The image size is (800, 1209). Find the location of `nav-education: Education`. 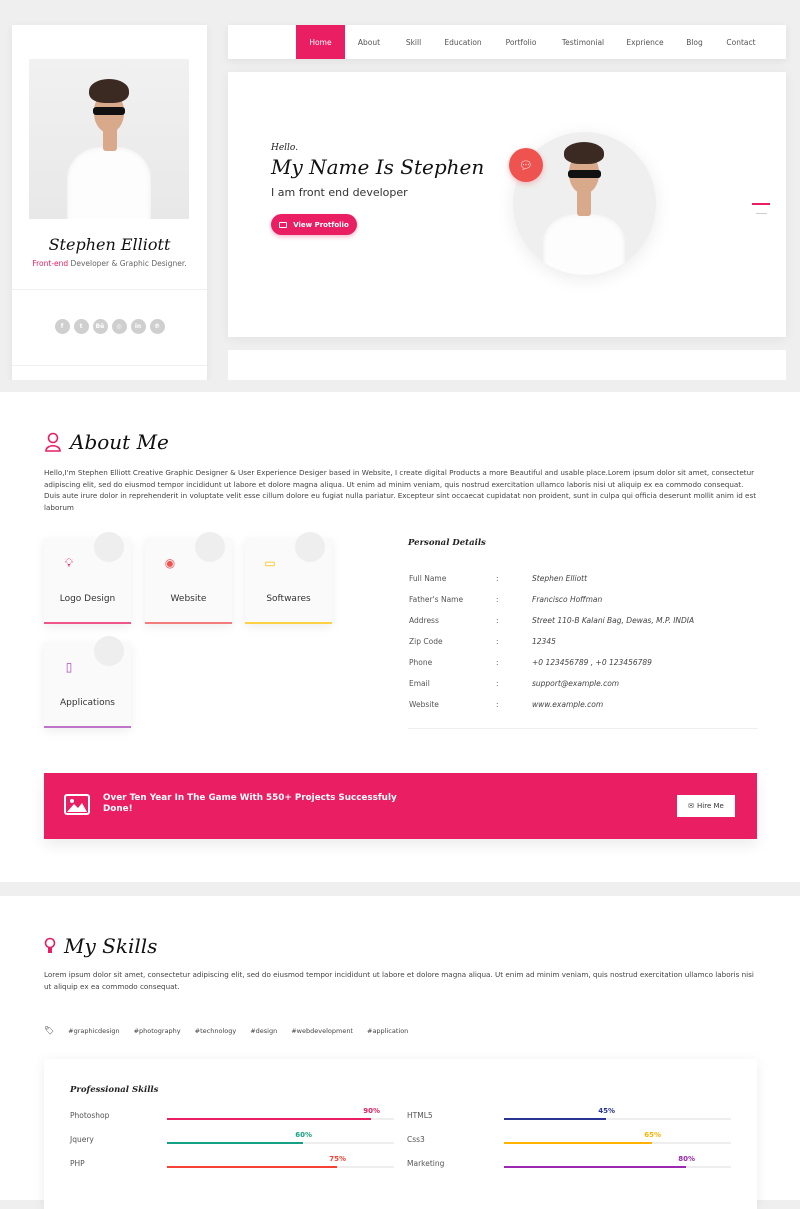

nav-education: Education is located at coordinates (463, 42).